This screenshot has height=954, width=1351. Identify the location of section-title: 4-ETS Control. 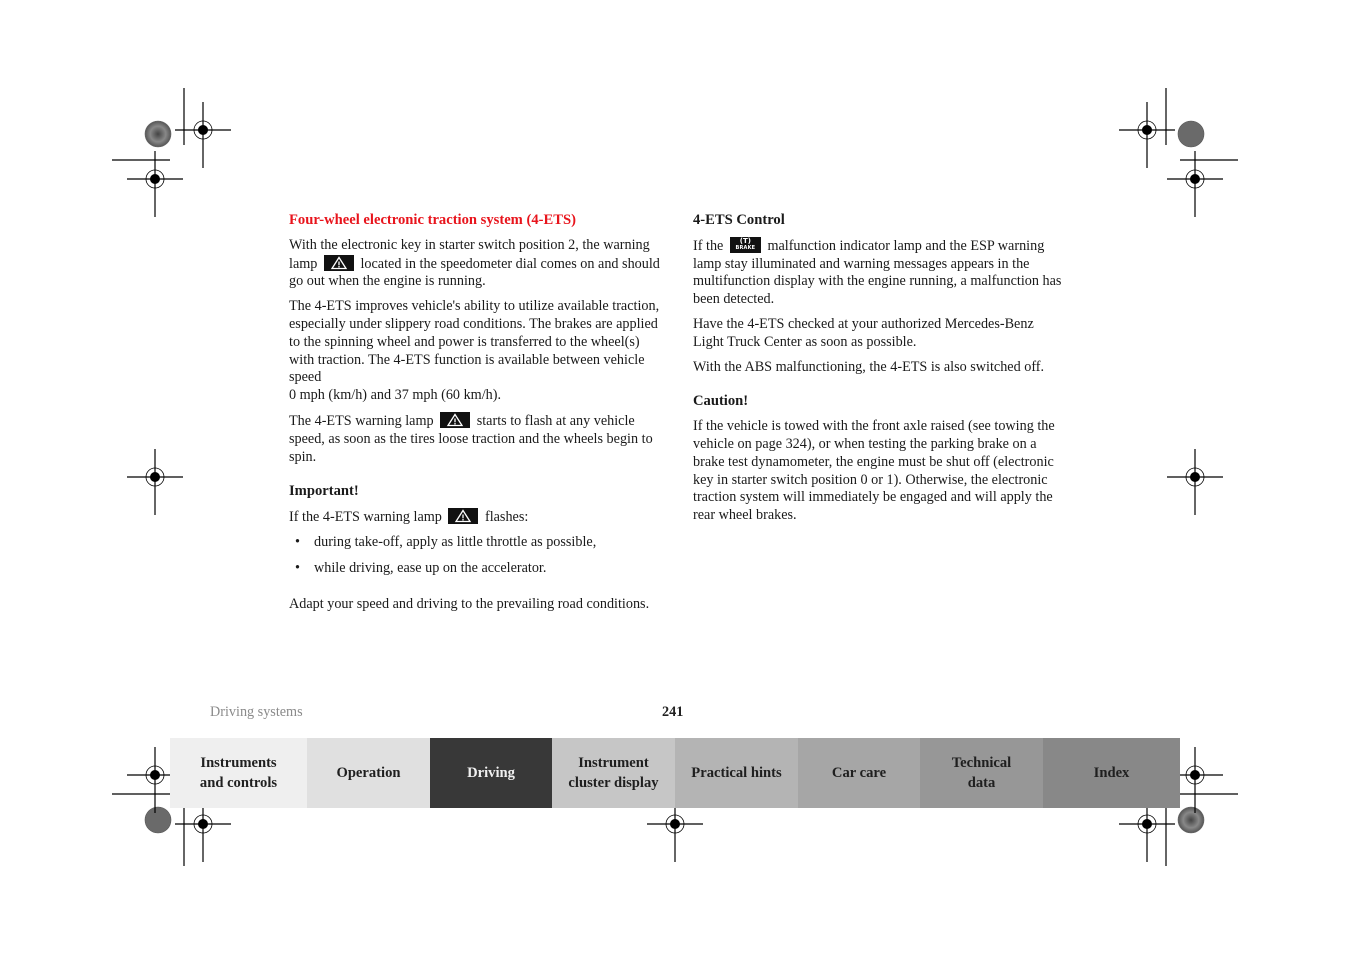
(739, 220).